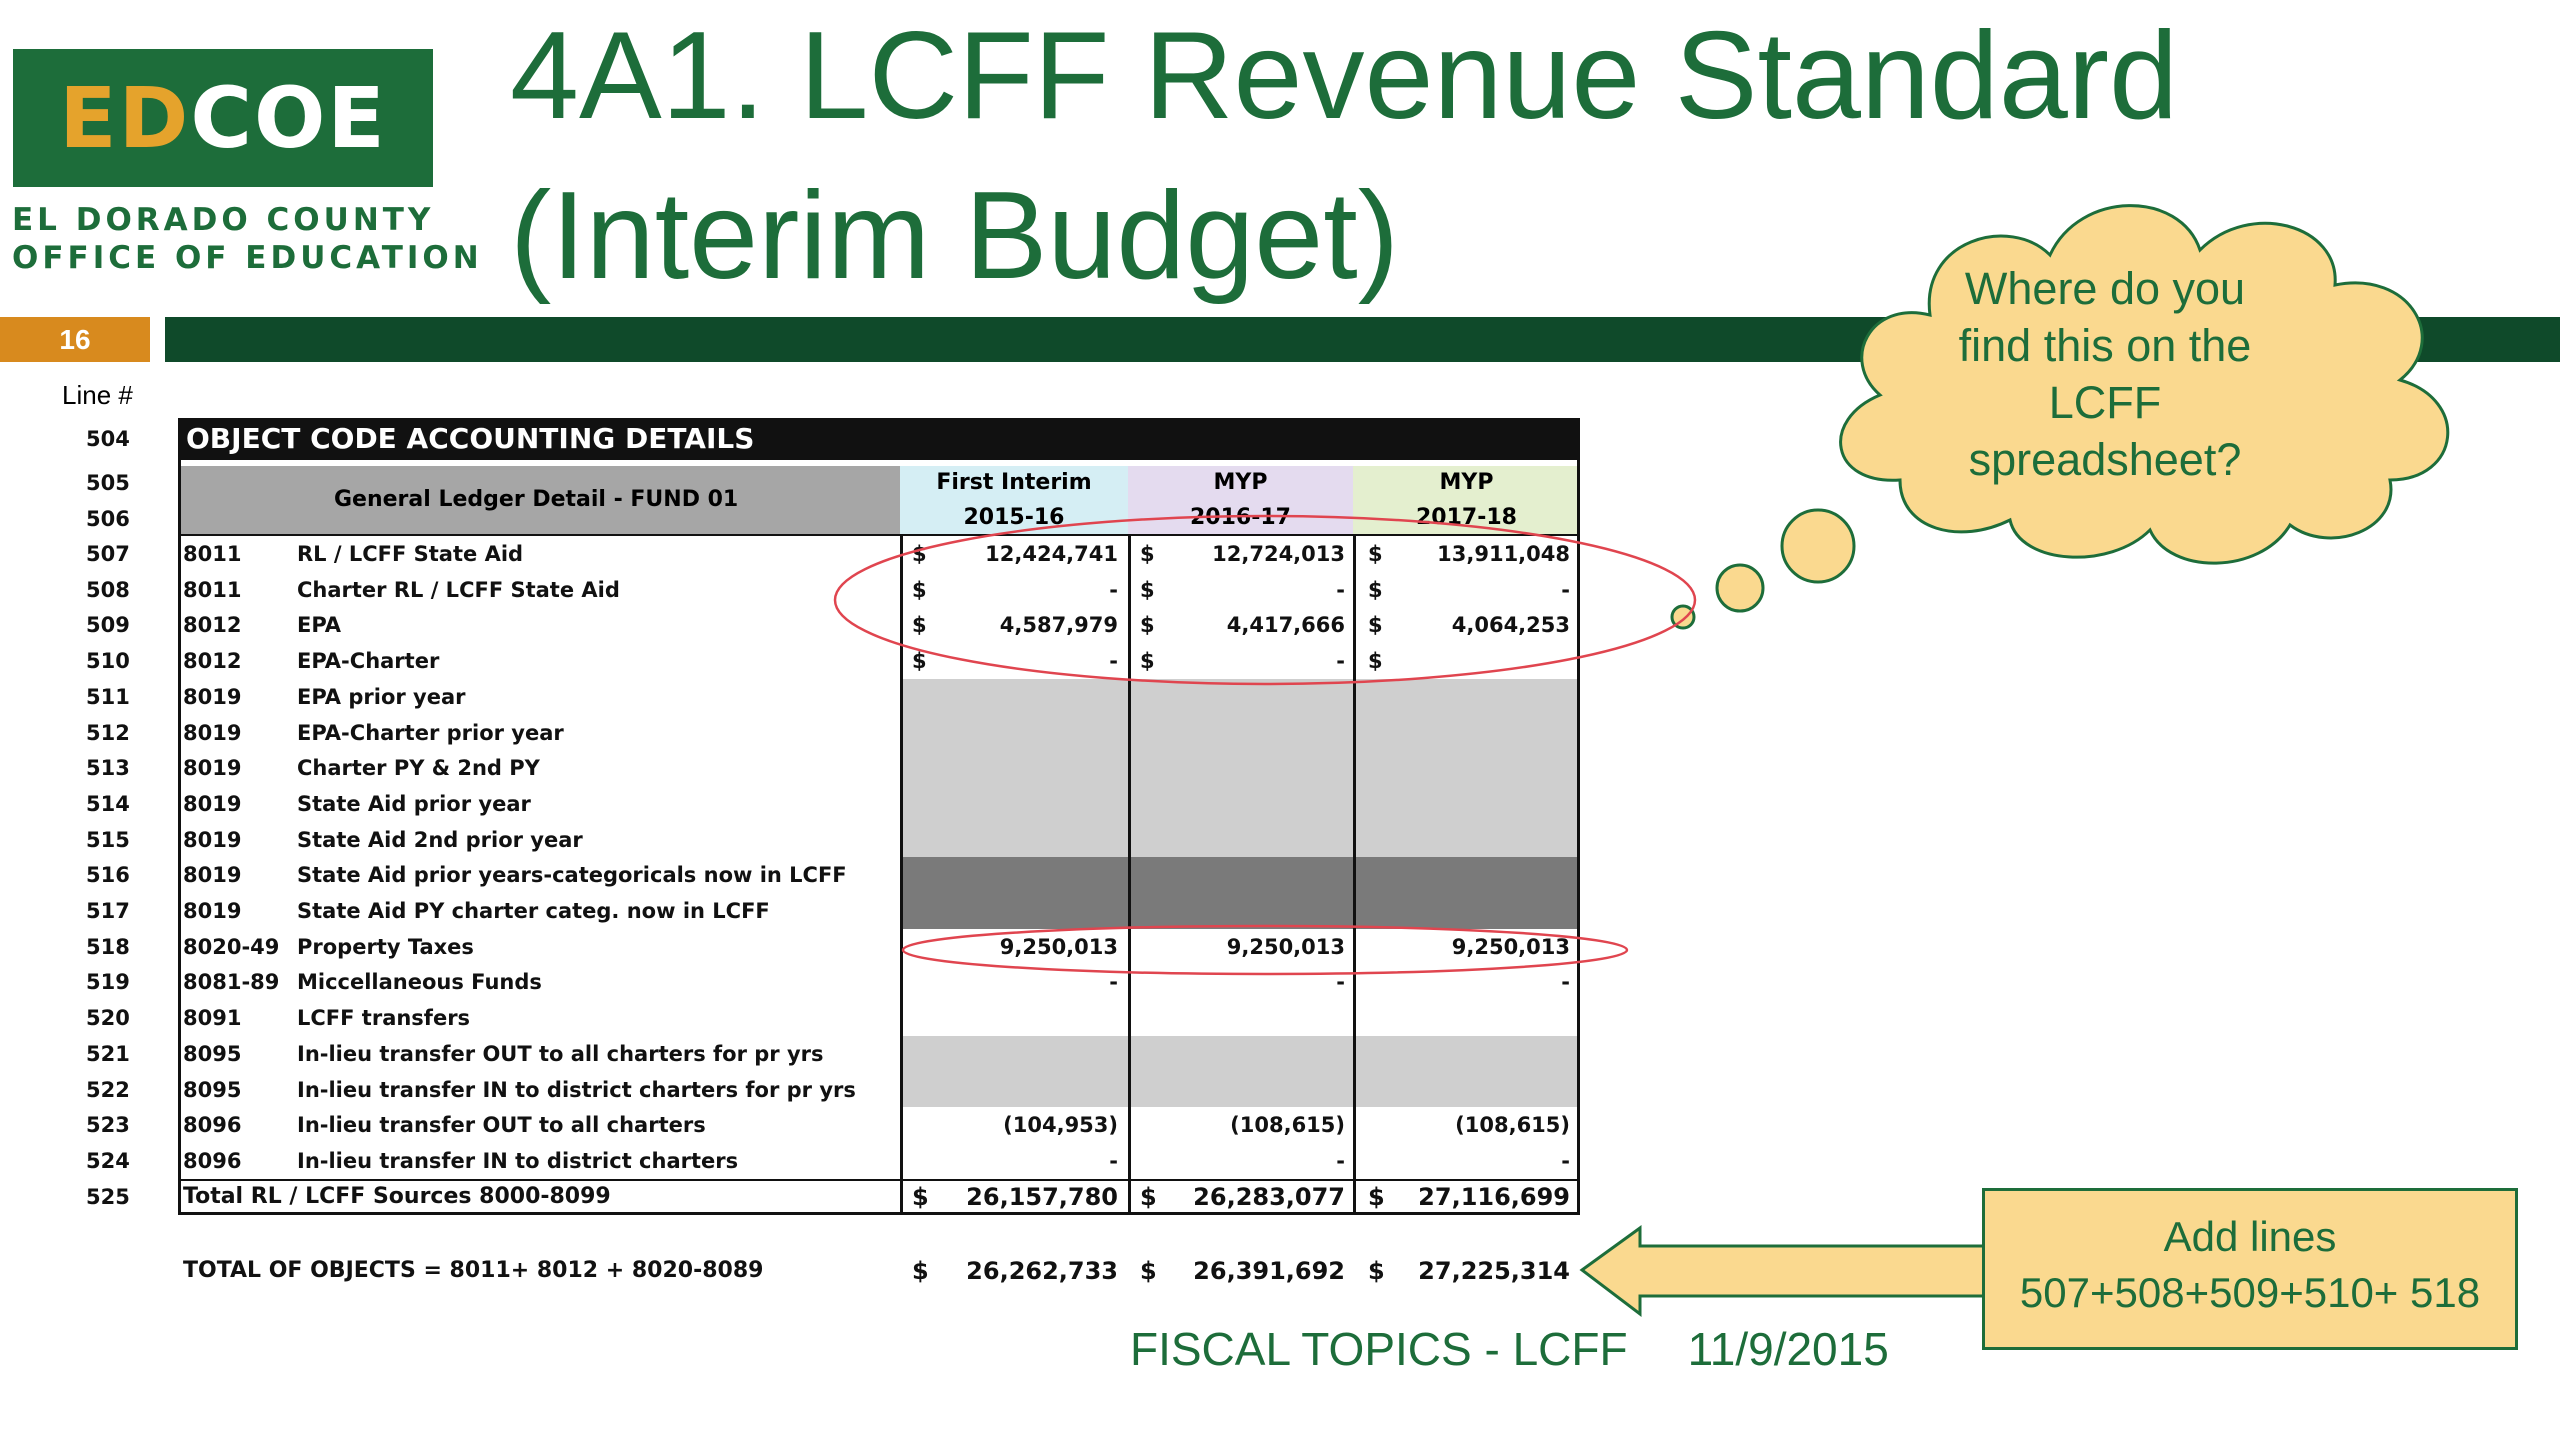  Describe the element at coordinates (2105, 288) in the screenshot. I see `cloud-text-line-1: Where do you` at that location.